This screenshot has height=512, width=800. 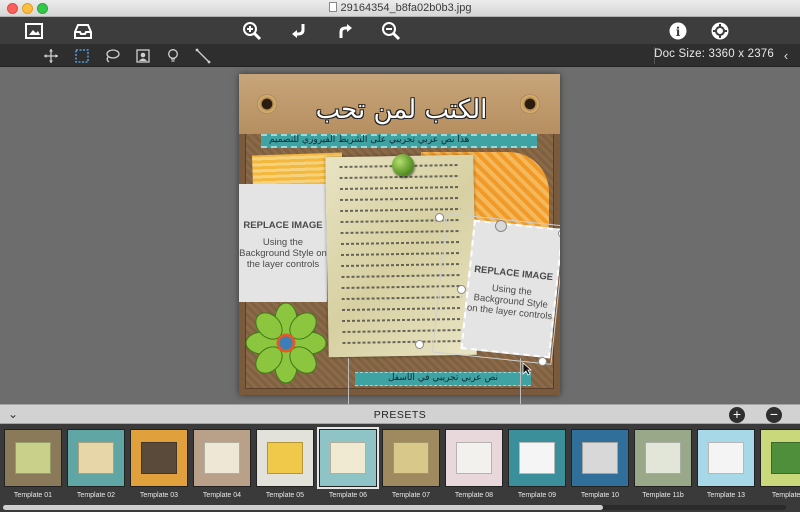 What do you see at coordinates (401, 110) in the screenshot?
I see `page-title-text: الكتب لمن تحب` at bounding box center [401, 110].